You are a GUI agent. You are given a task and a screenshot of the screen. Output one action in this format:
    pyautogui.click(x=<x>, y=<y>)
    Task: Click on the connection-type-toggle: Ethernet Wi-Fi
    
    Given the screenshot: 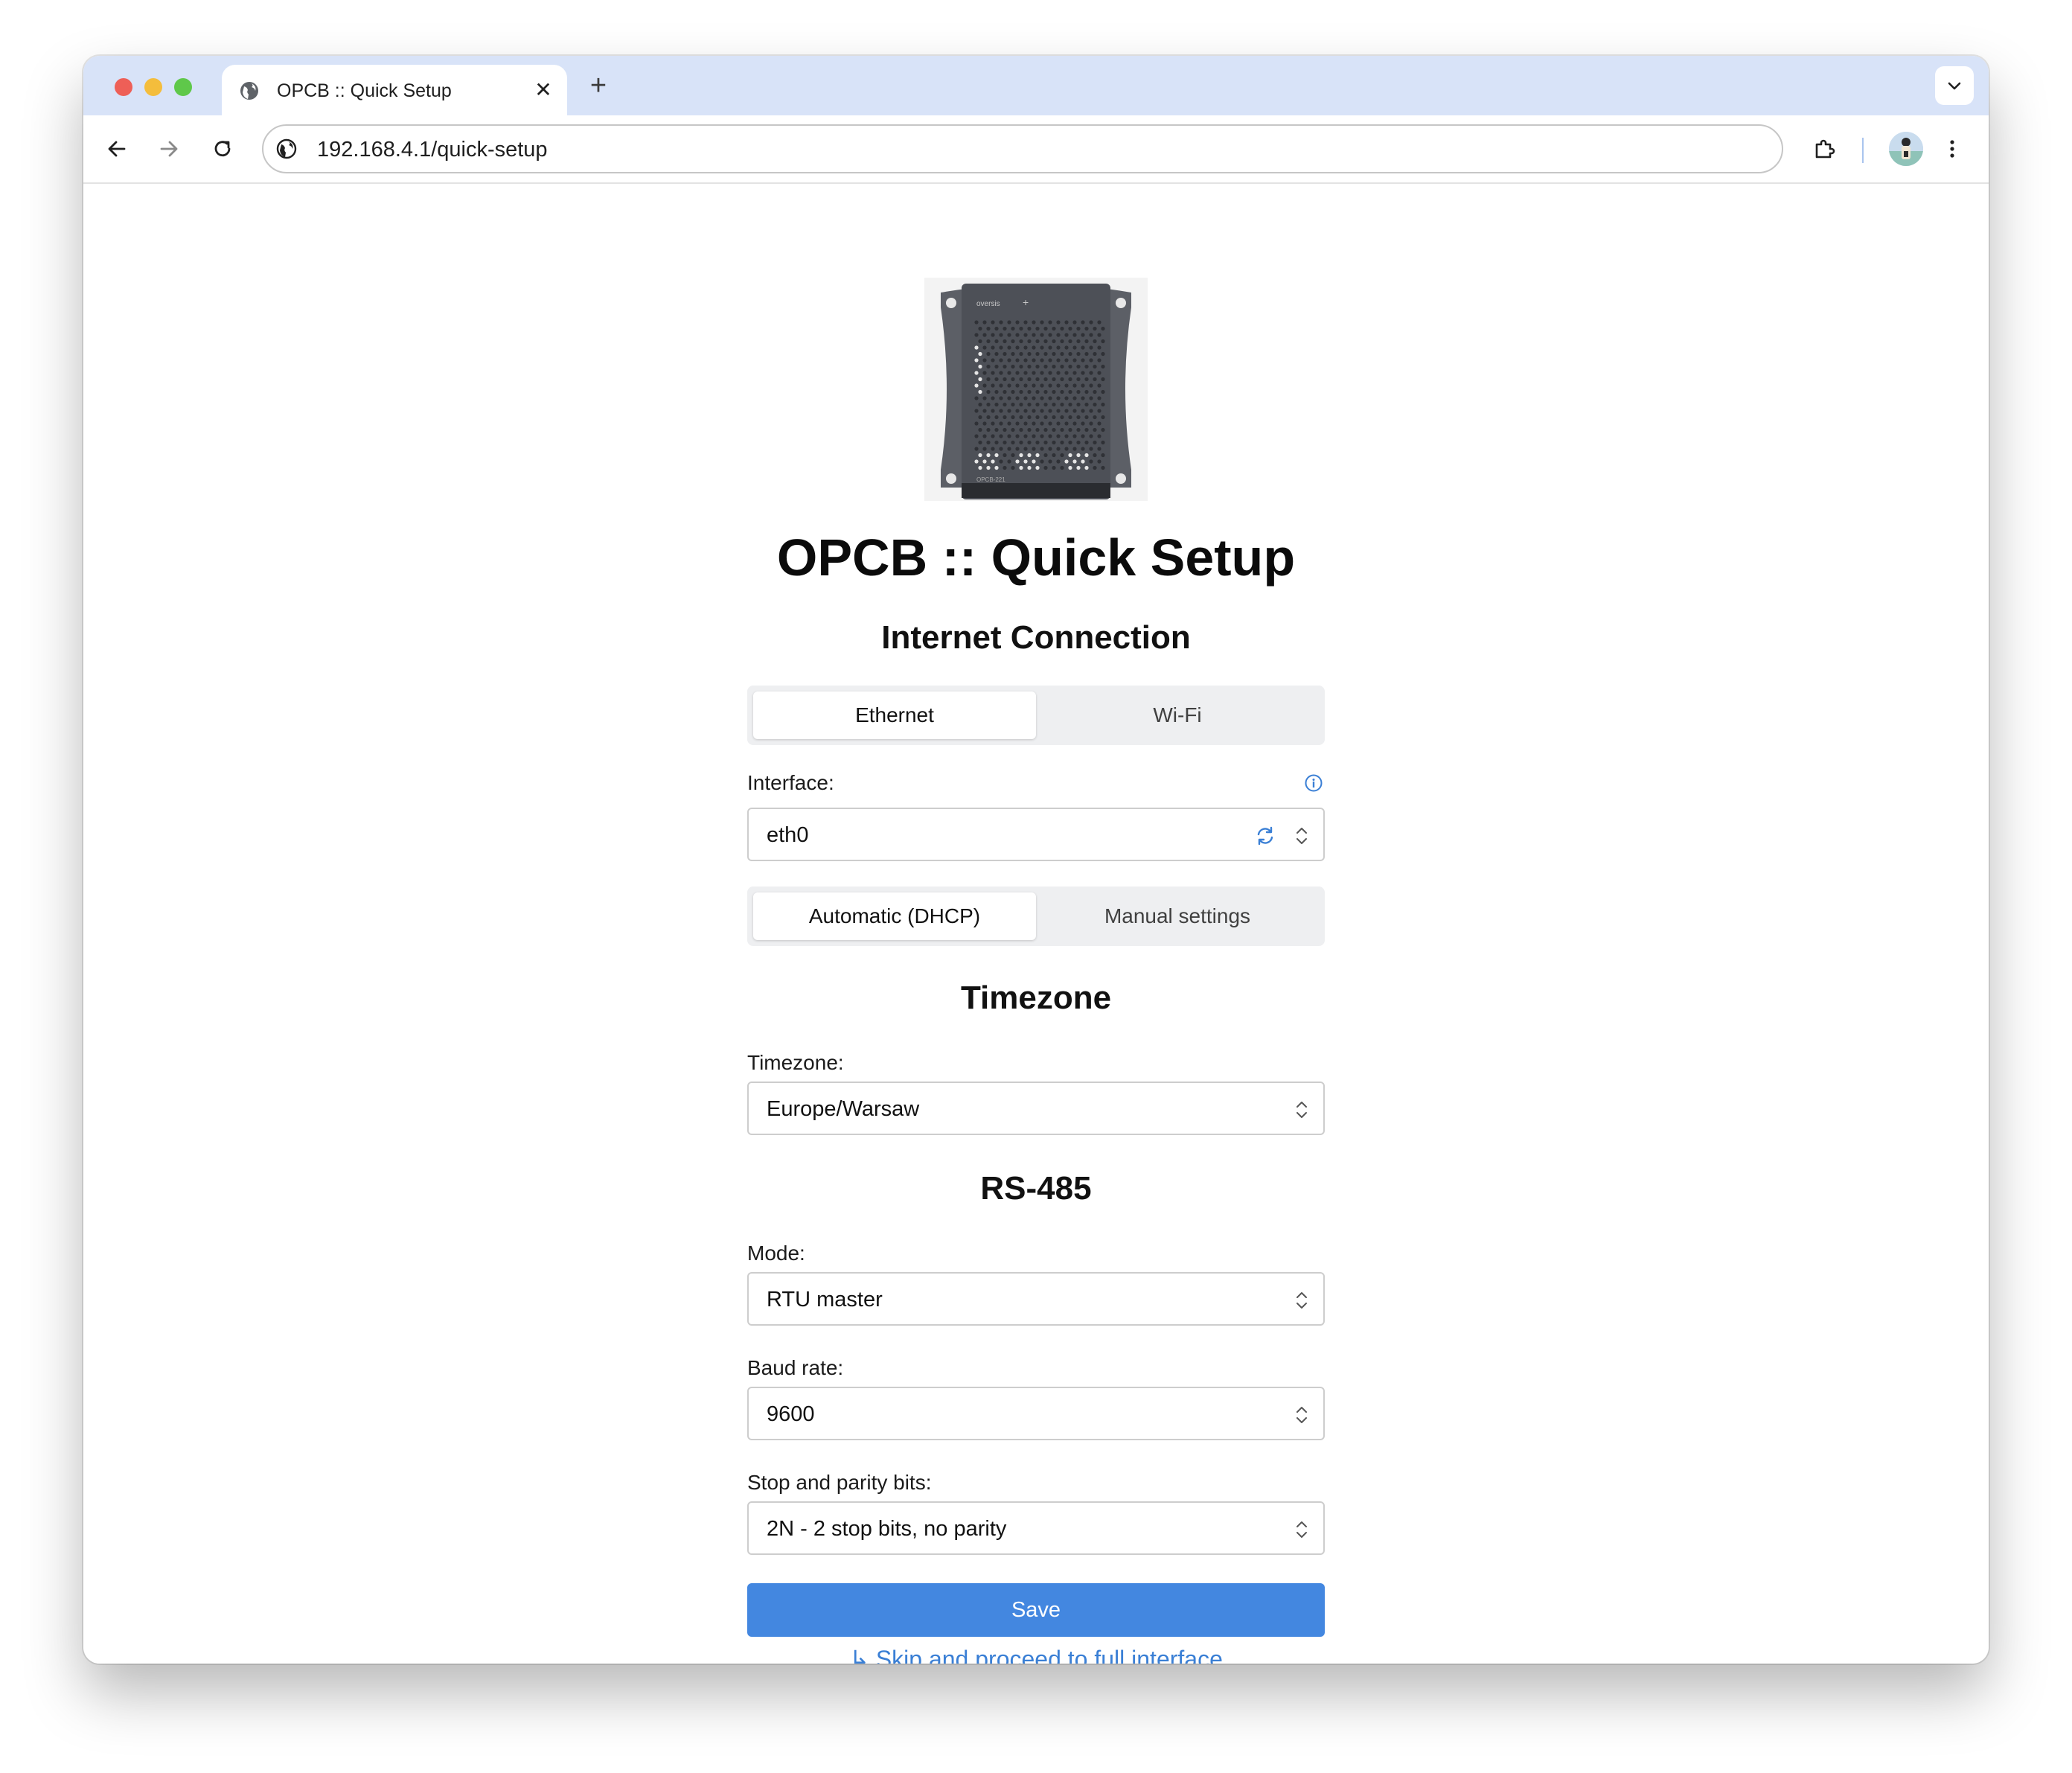 What is the action you would take?
    pyautogui.click(x=1036, y=715)
    